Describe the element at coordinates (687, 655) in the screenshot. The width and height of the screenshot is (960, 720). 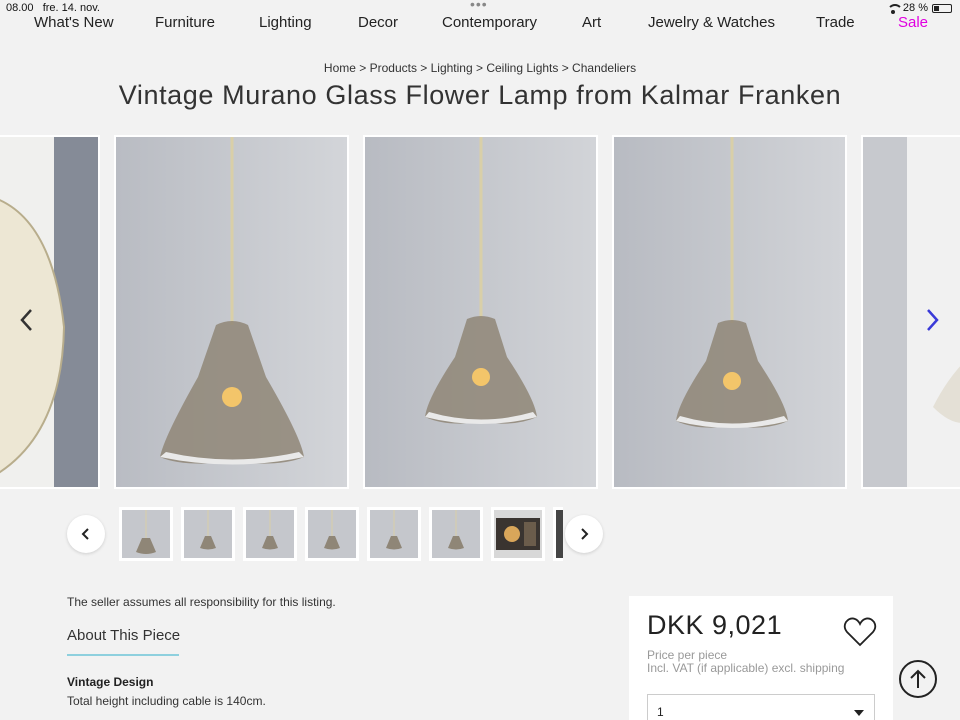
I see `price-per-piece-label: Price per piece` at that location.